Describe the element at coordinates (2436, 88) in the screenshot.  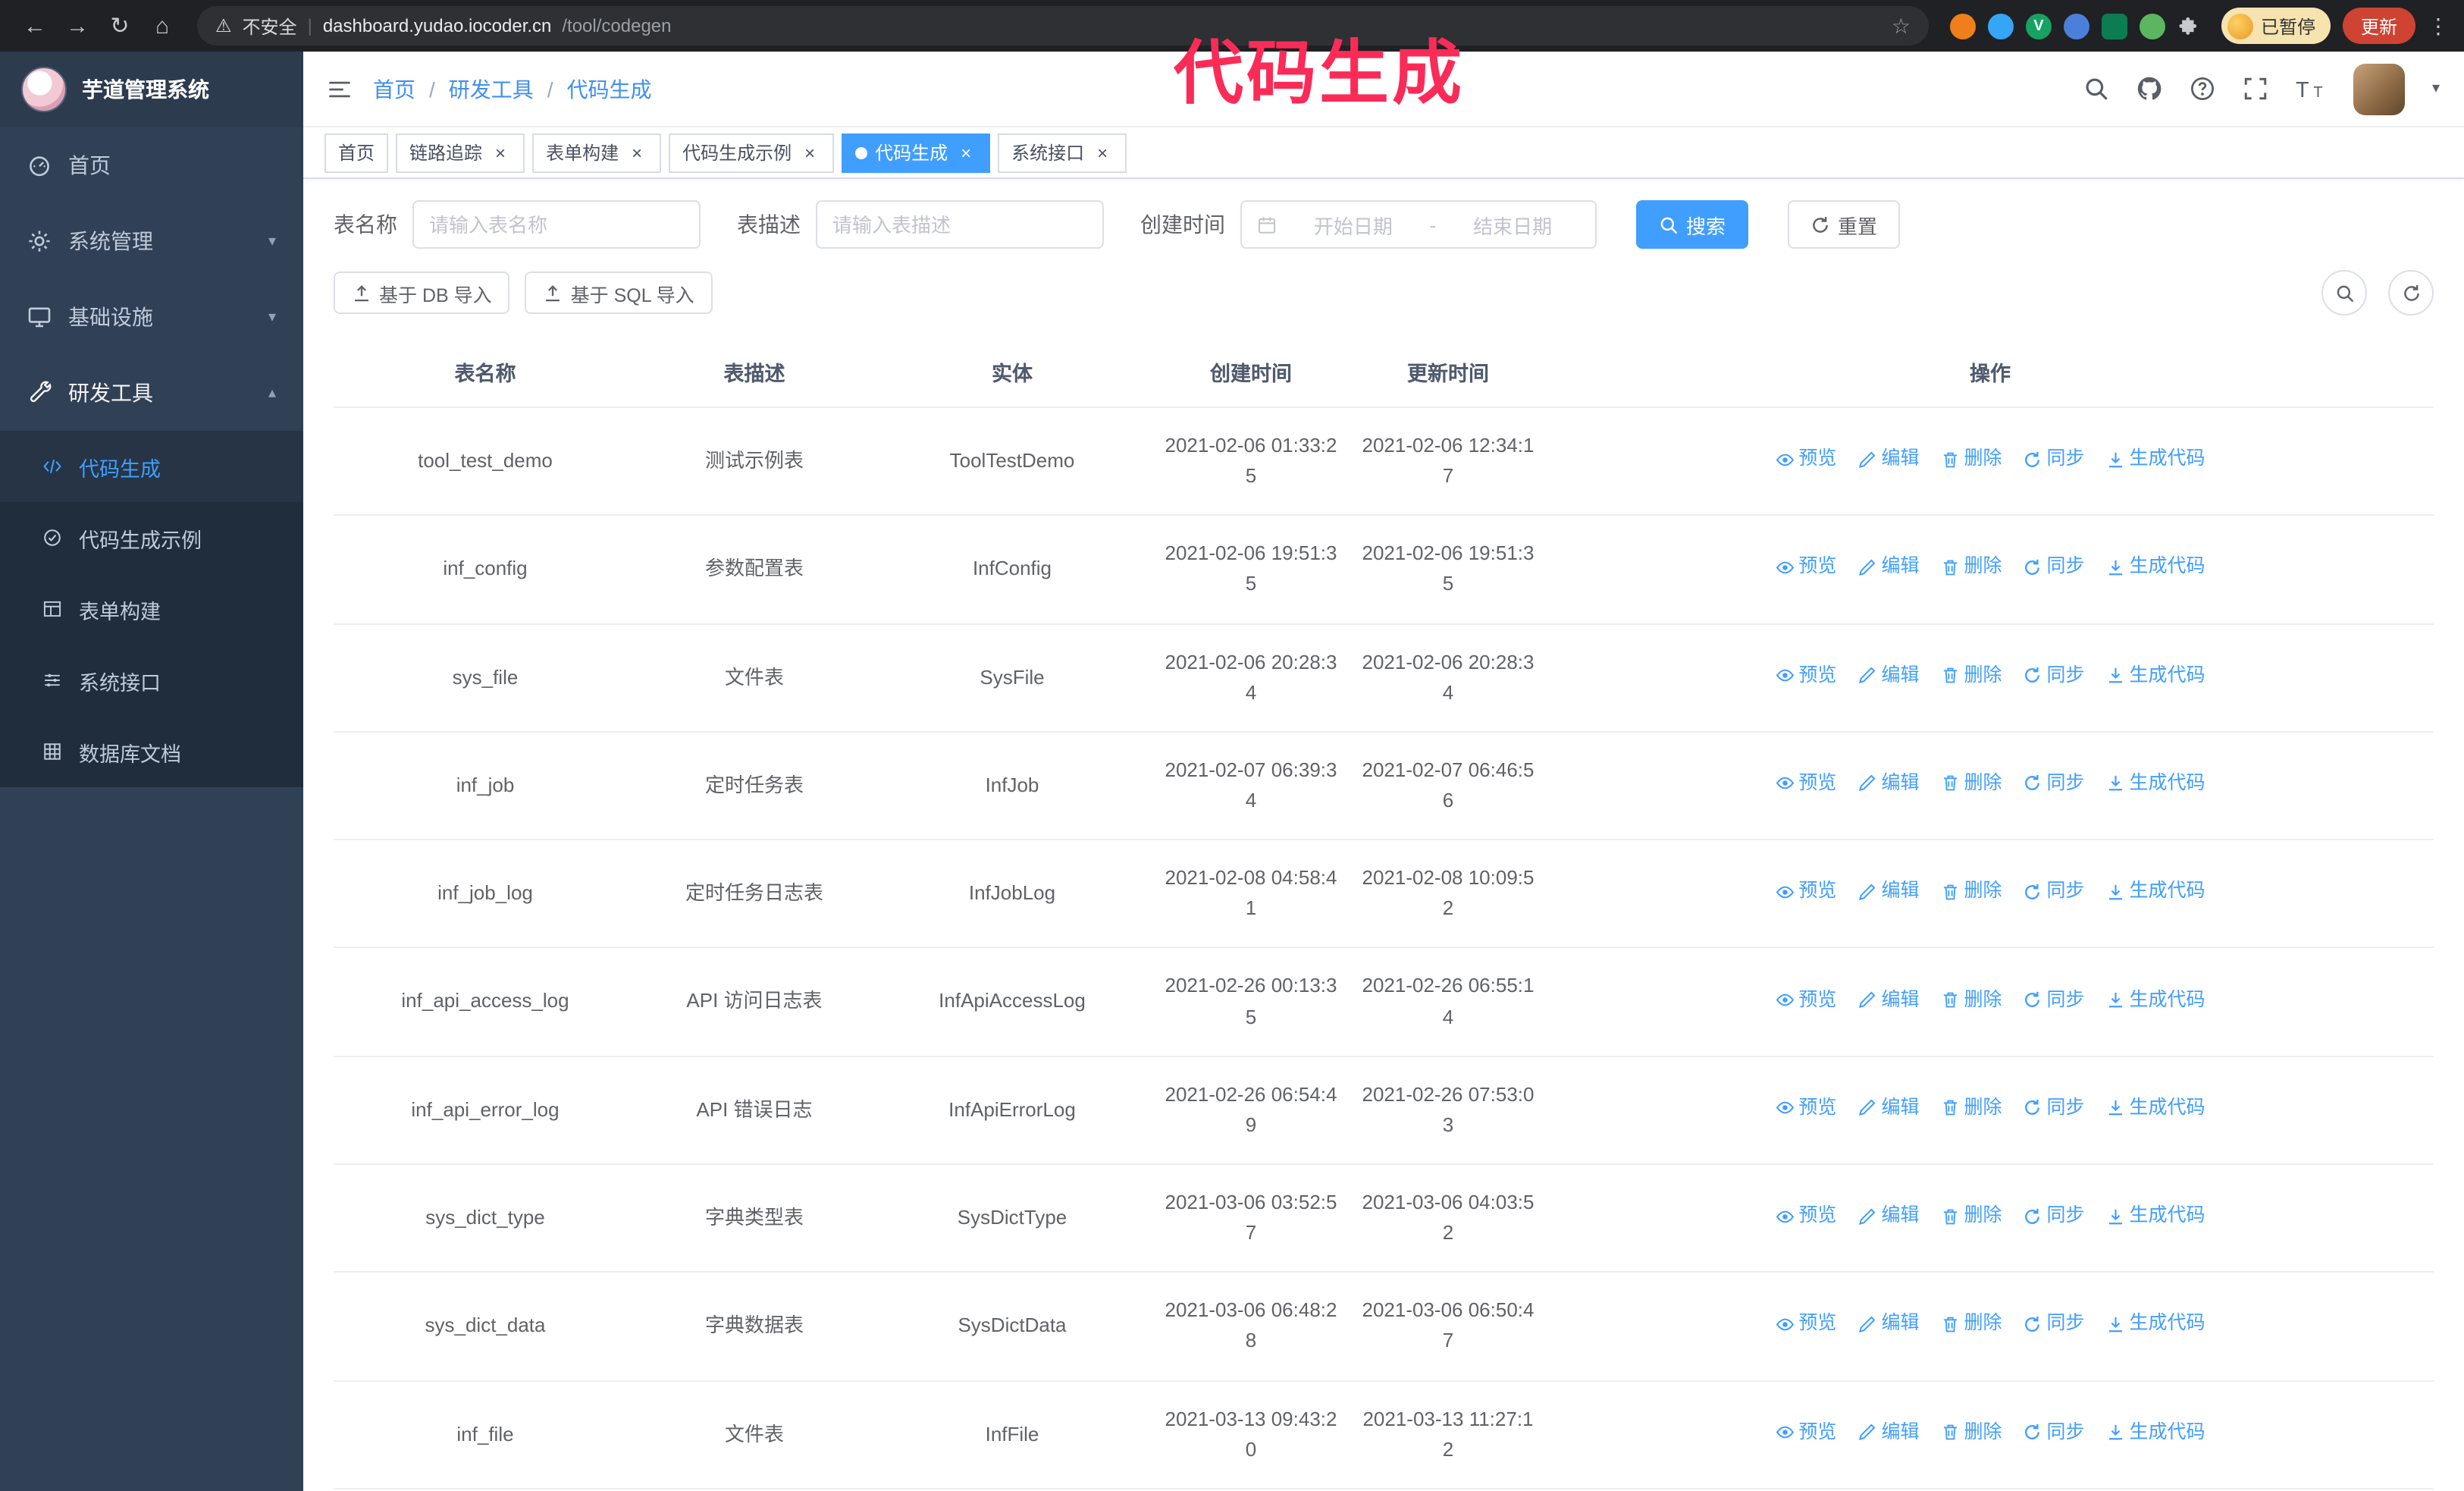
I see `avatar-caret-icon: ▾` at that location.